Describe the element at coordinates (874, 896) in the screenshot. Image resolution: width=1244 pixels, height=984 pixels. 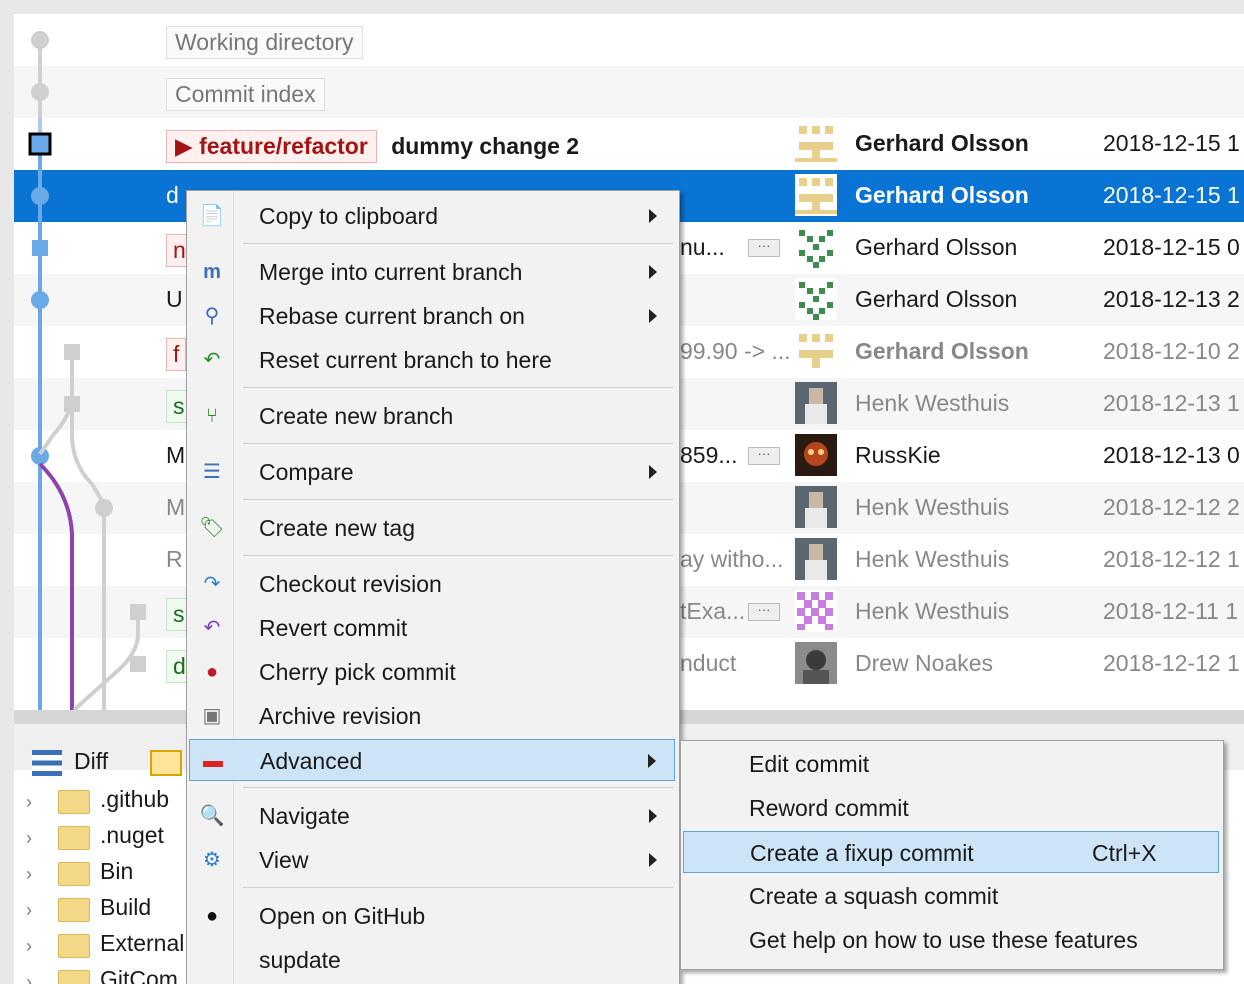
I see `menu-item-label: Create a squash commit` at that location.